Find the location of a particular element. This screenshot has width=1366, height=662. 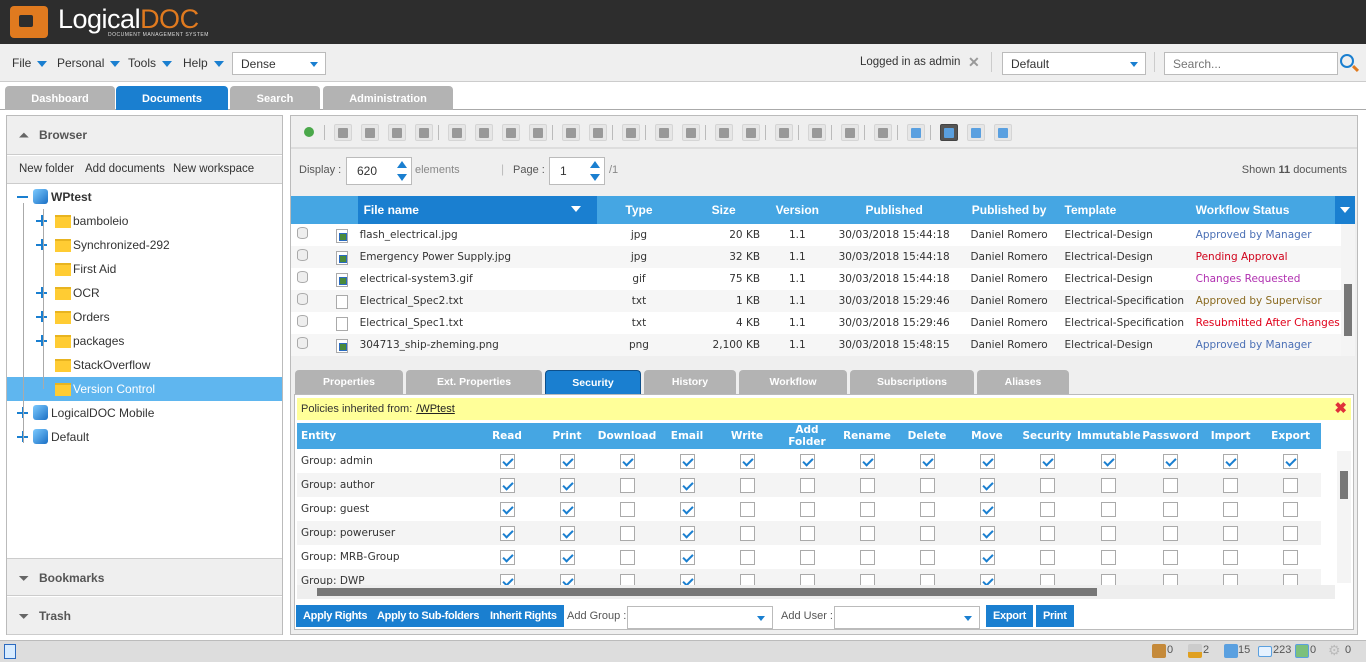

edit-doc-icon is located at coordinates (691, 132).